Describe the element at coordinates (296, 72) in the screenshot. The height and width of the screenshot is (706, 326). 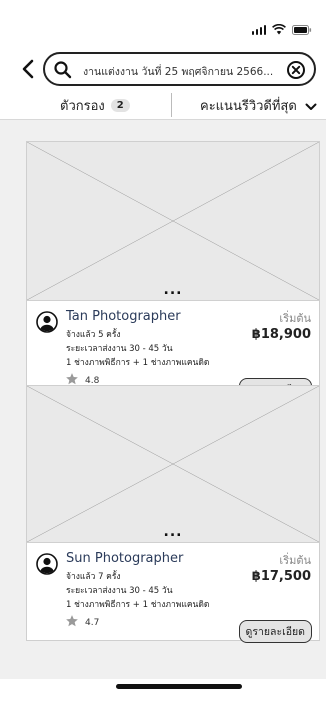
I see `clear-icon` at that location.